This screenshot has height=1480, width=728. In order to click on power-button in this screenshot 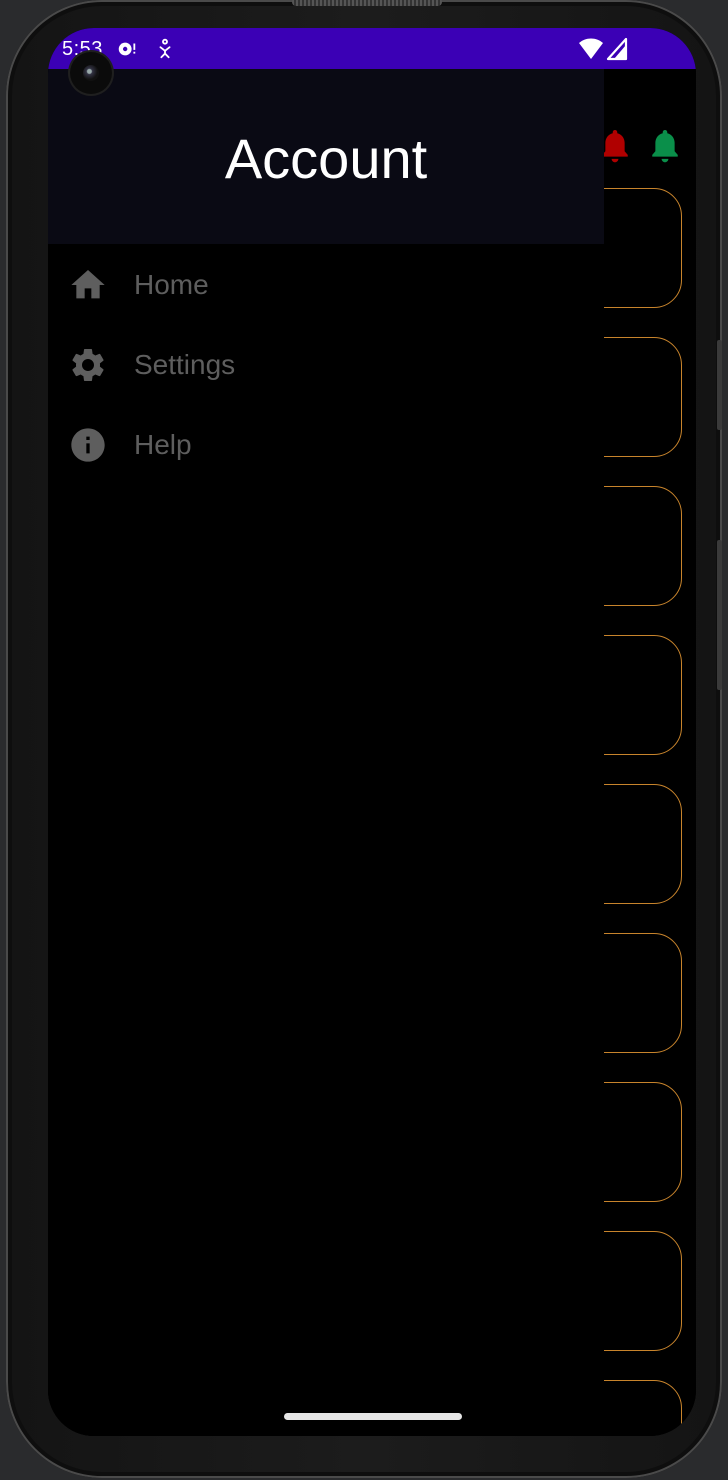, I will do `click(719, 385)`.